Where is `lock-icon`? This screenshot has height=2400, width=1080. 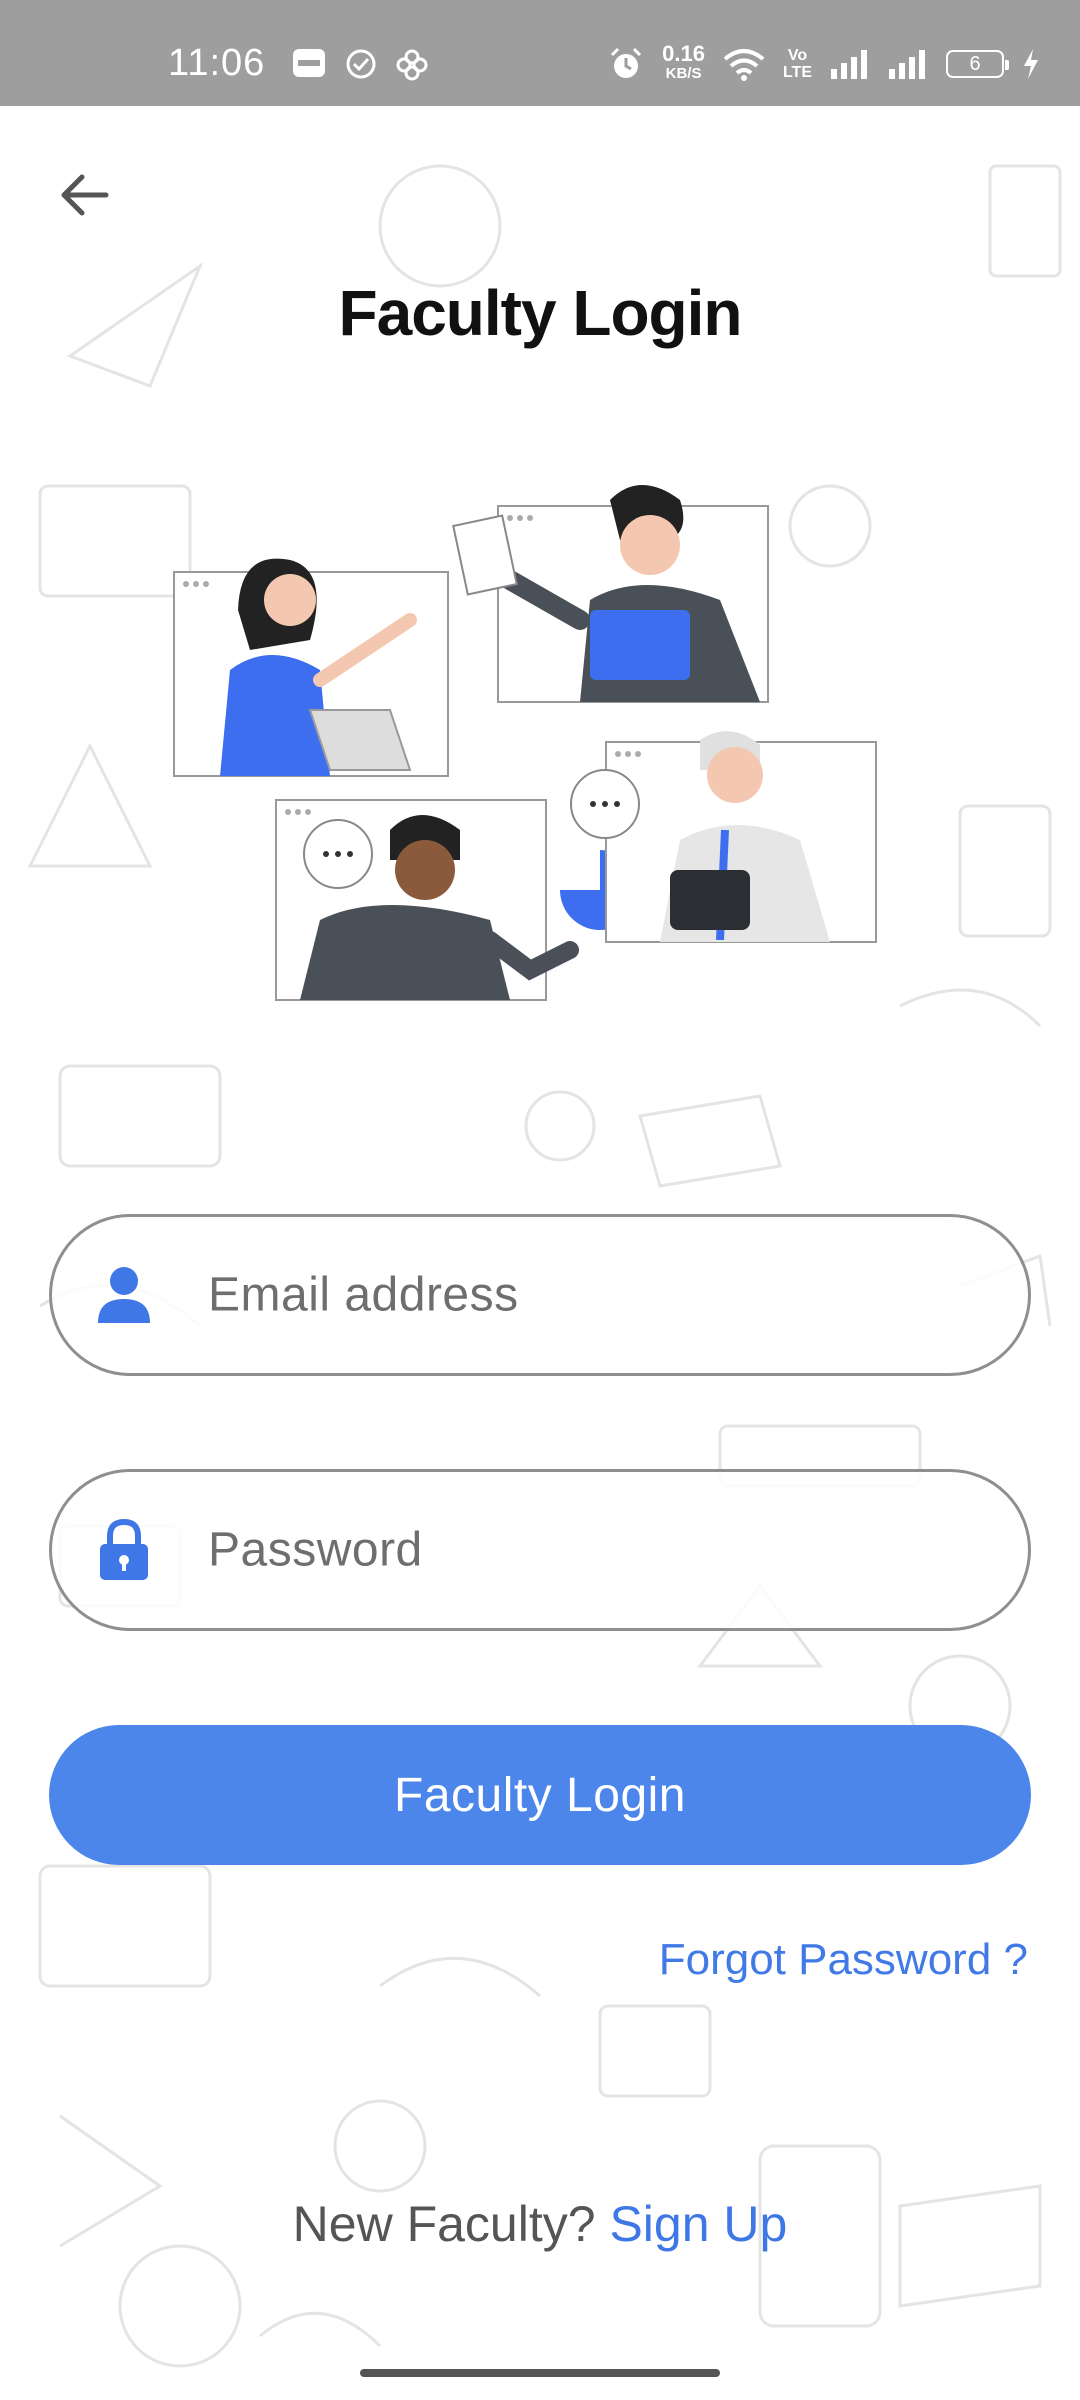 lock-icon is located at coordinates (124, 1549).